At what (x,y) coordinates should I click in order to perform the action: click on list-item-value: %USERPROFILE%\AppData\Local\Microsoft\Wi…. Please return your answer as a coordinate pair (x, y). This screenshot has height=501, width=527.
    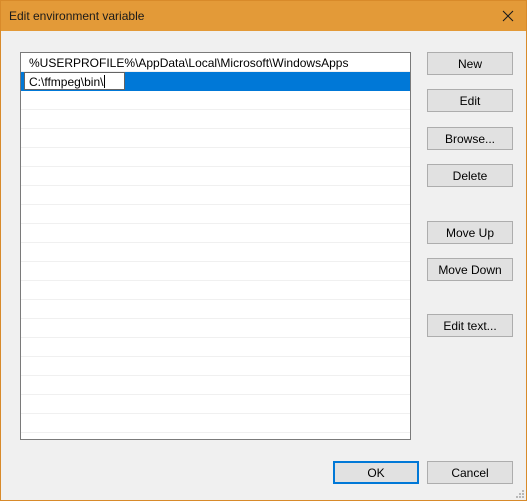
    Looking at the image, I should click on (189, 63).